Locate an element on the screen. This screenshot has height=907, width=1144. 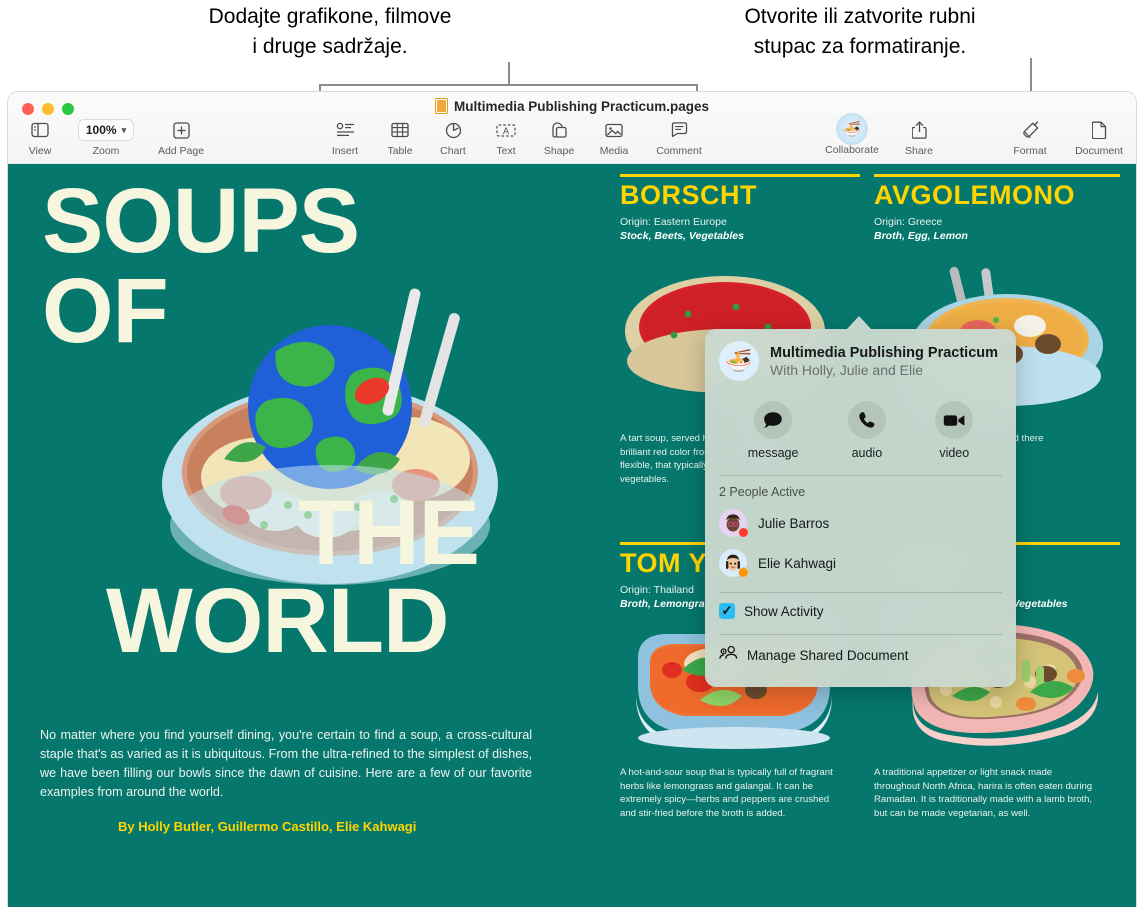
document-title-text: Multimedia Publishing Practicum.pages is located at coordinates (581, 106).